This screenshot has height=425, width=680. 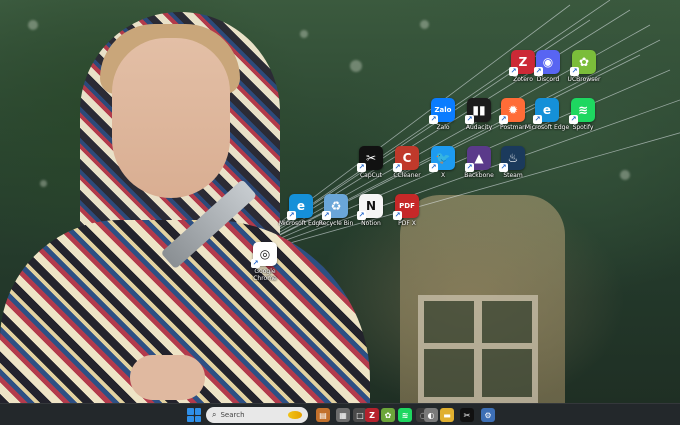 I want to click on search-placeholder: Search, so click(x=232, y=415).